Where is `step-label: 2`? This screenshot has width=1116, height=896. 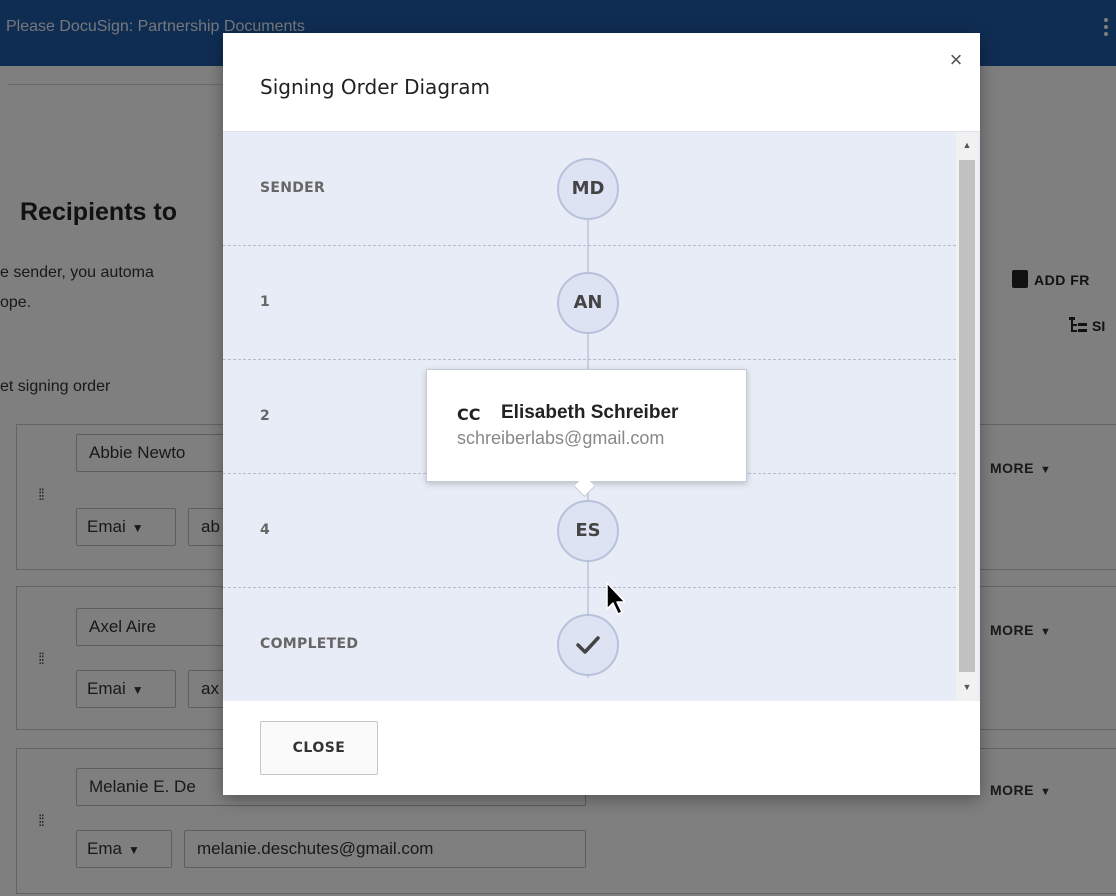 step-label: 2 is located at coordinates (265, 416).